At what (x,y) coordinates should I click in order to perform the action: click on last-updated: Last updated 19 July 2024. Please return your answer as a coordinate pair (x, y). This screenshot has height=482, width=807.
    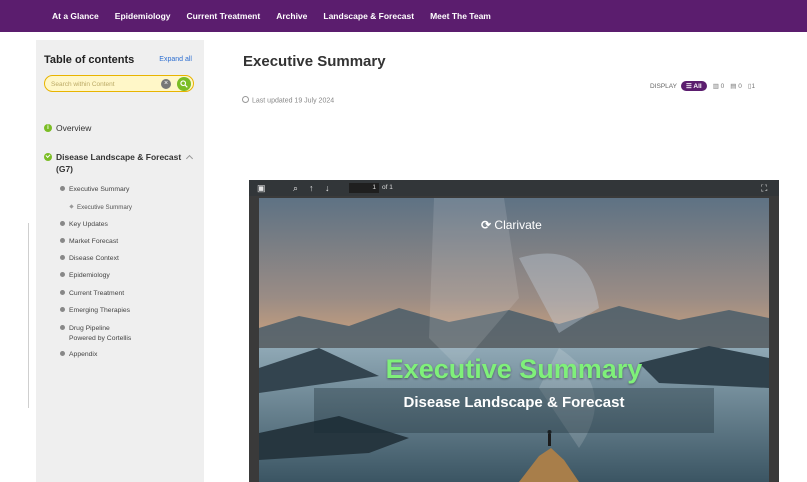
    Looking at the image, I should click on (288, 100).